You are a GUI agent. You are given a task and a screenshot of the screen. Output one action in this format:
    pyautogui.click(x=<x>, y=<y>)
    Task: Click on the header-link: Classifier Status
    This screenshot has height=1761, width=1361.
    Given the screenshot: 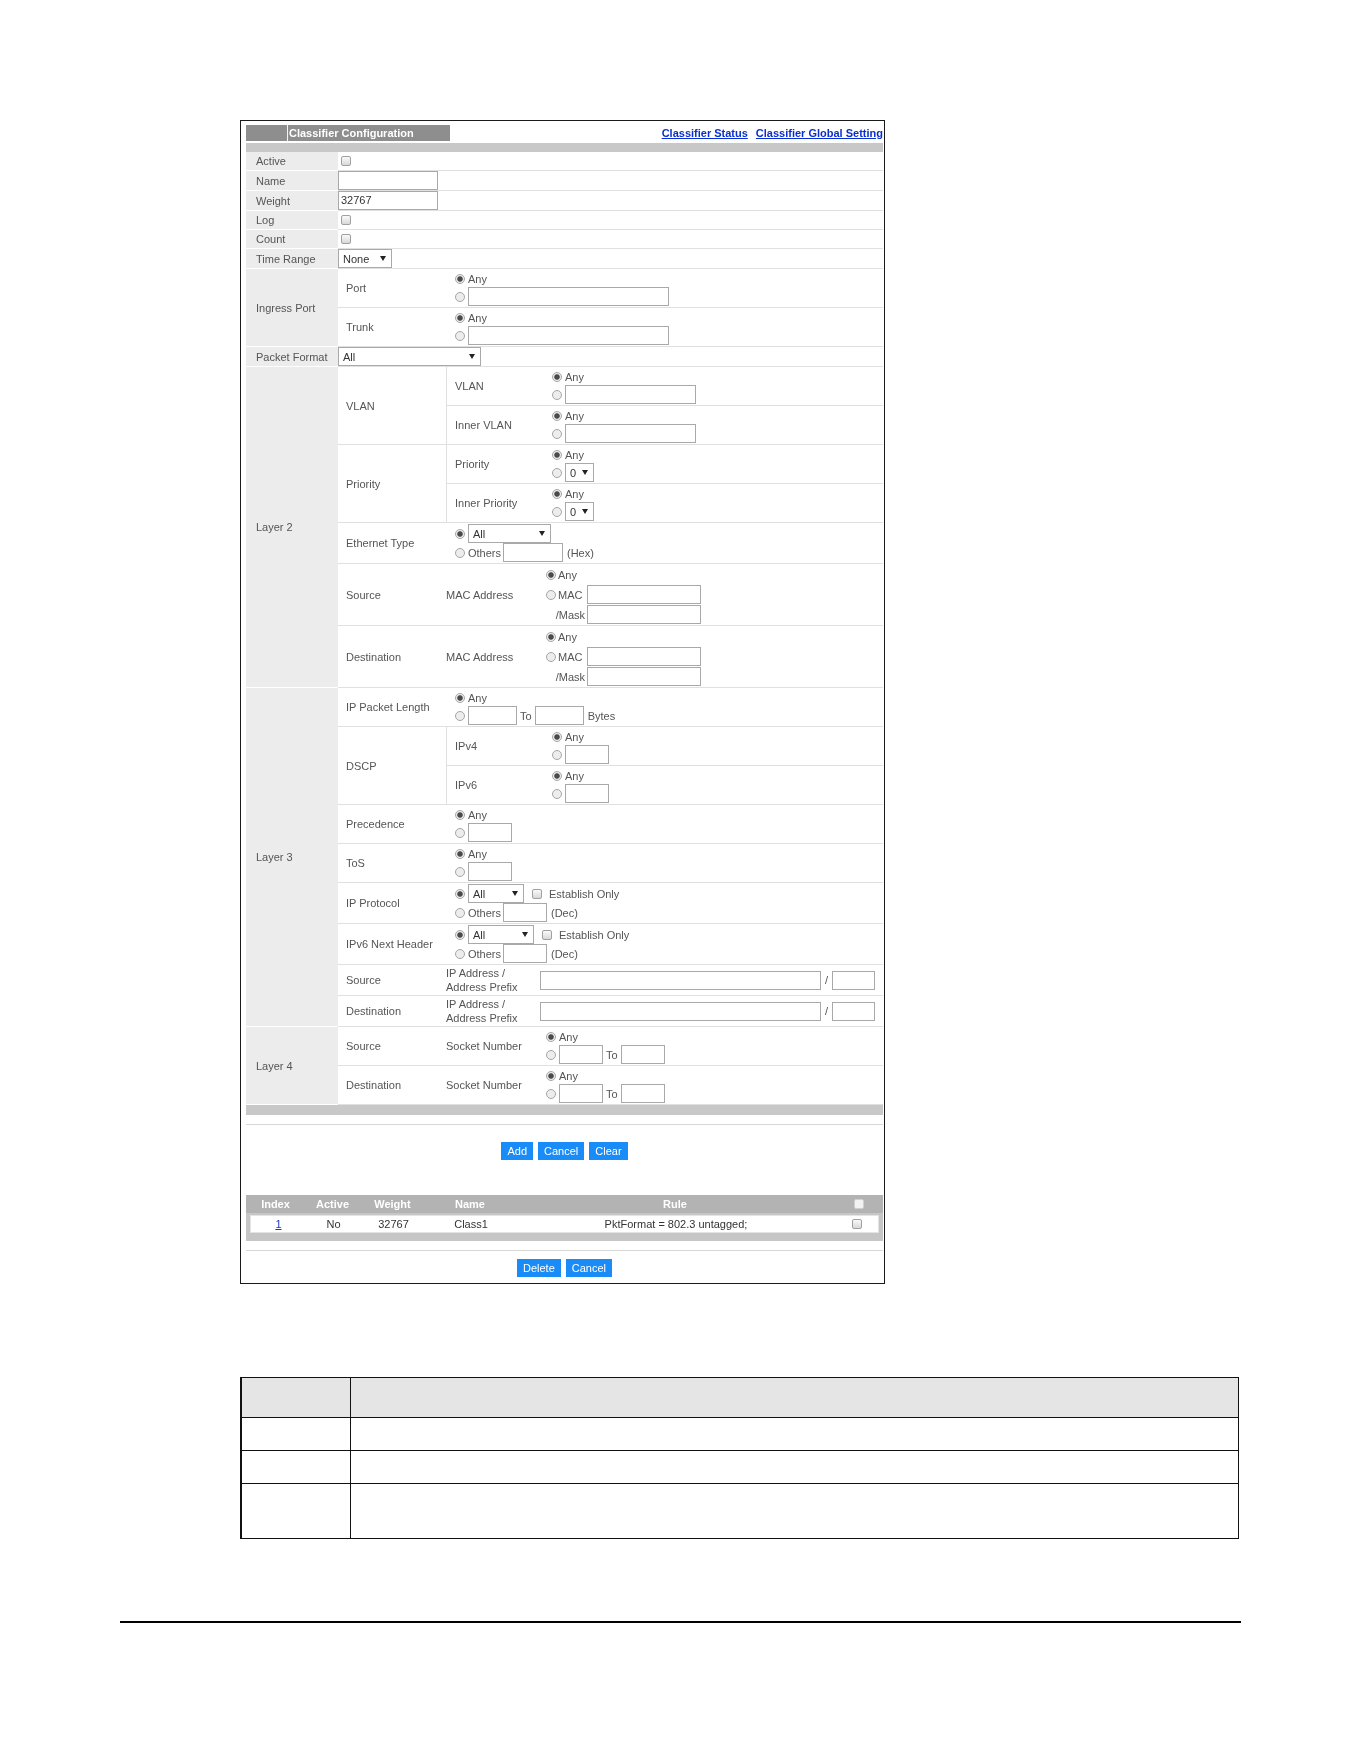 What is the action you would take?
    pyautogui.click(x=704, y=133)
    